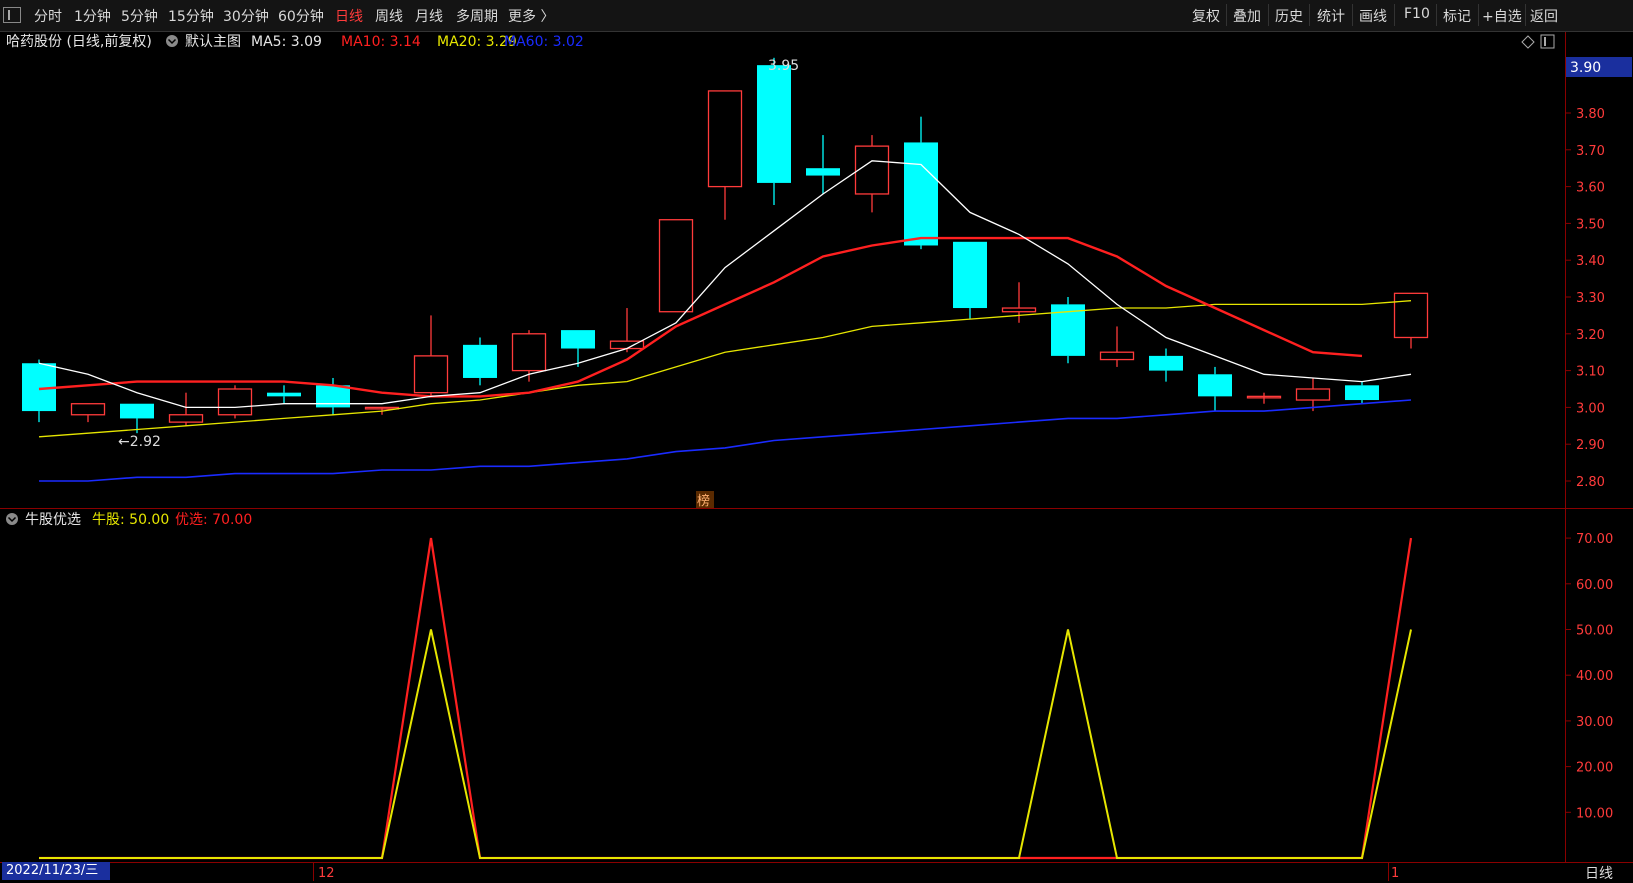 The image size is (1633, 883). What do you see at coordinates (725, 440) in the screenshot?
I see `ma60-line` at bounding box center [725, 440].